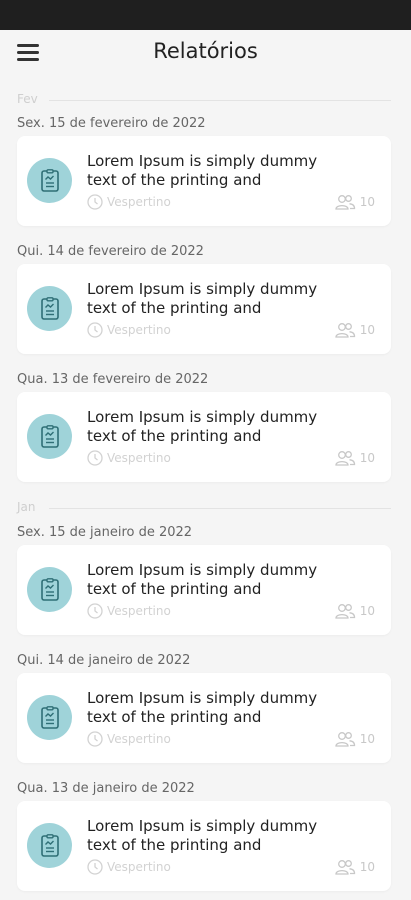  I want to click on date-label: Sex. 15 de fevereiro de 2022, so click(111, 123).